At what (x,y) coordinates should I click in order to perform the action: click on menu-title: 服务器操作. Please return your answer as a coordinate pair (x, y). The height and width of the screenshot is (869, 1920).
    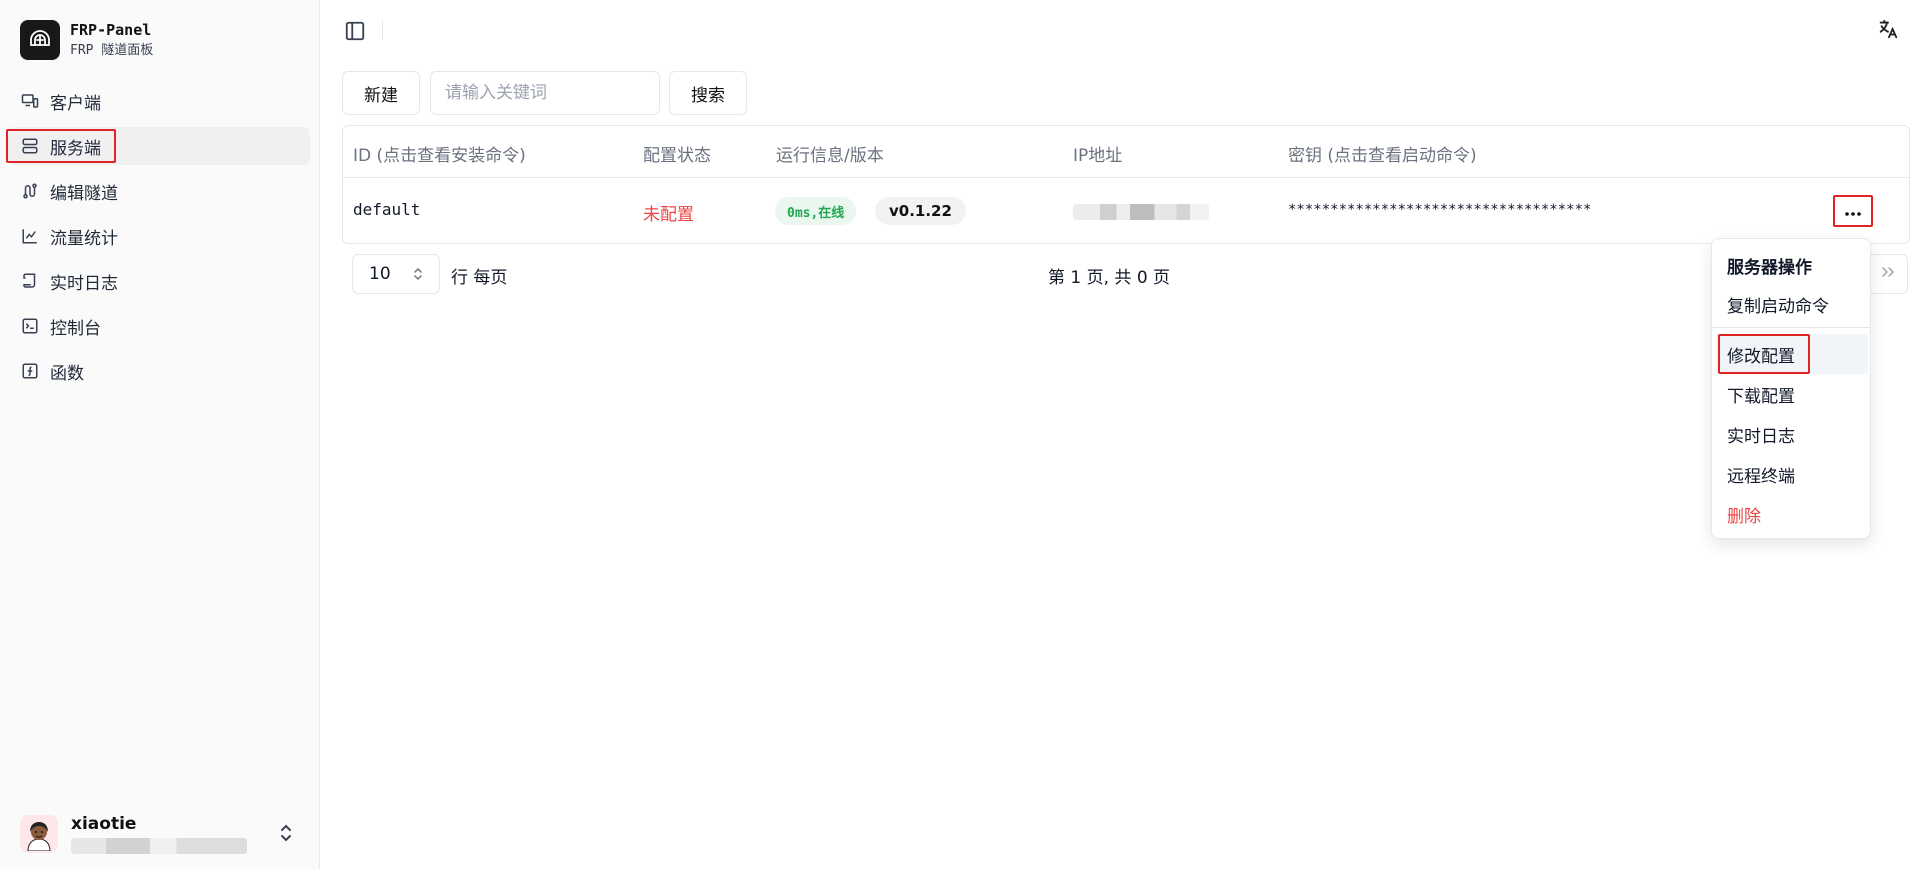
    Looking at the image, I should click on (1769, 268).